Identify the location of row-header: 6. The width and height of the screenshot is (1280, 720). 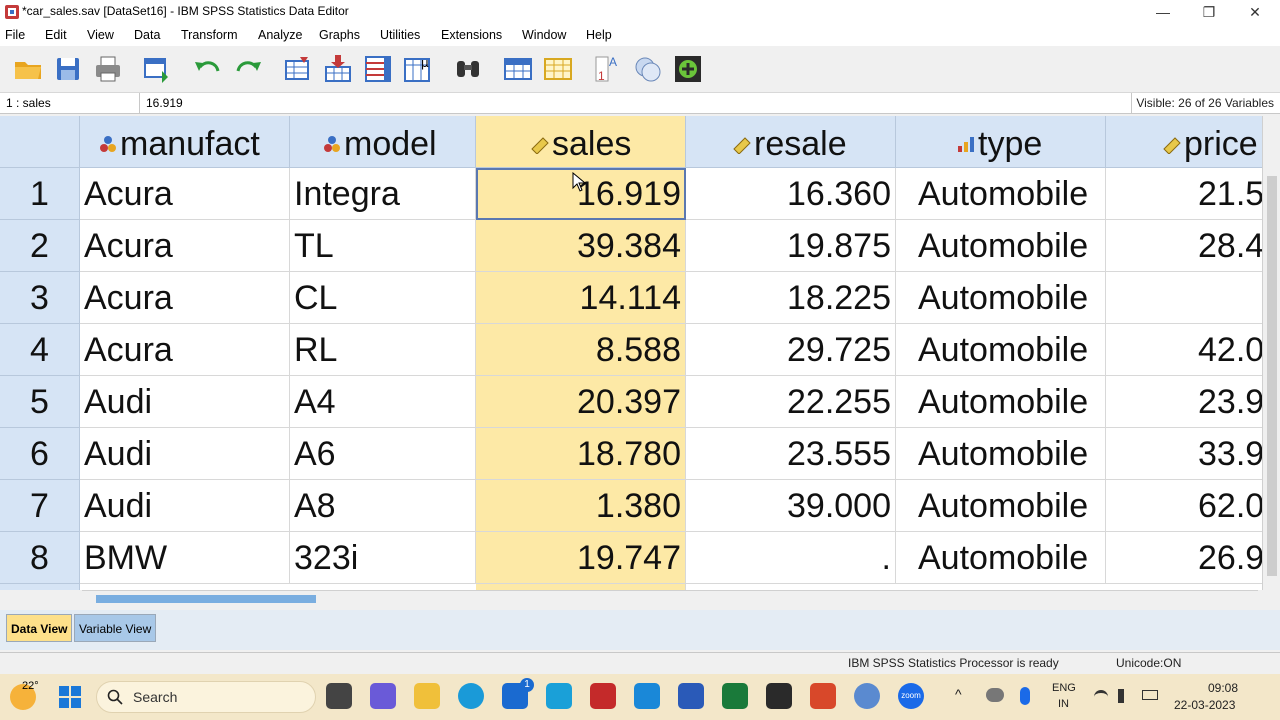
(40, 454).